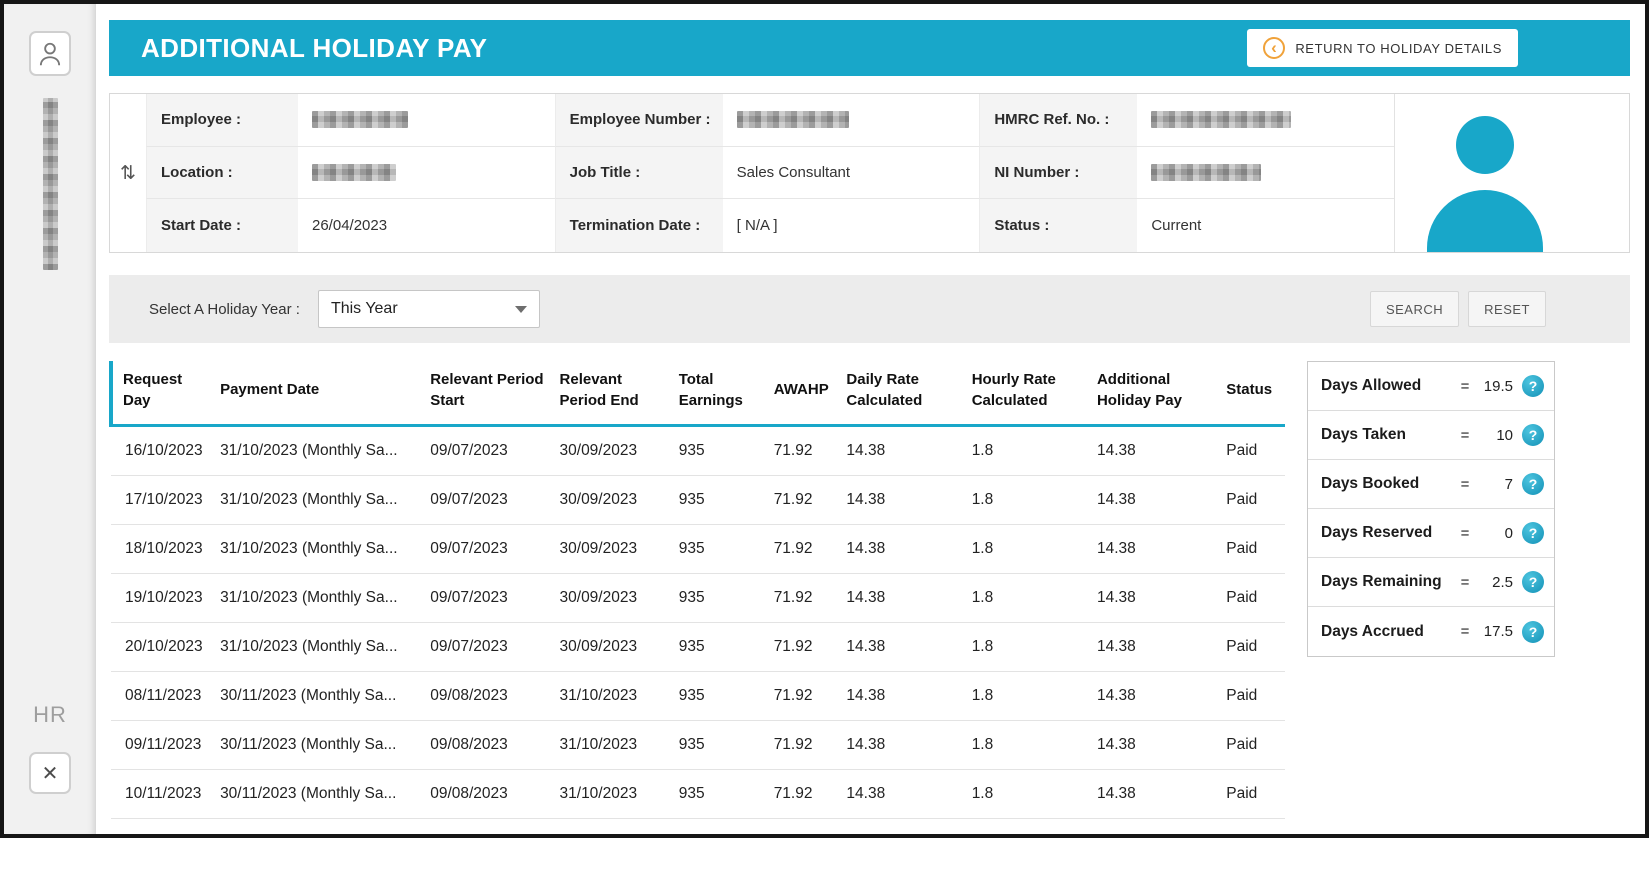 Image resolution: width=1649 pixels, height=875 pixels. I want to click on reset-button: RESET, so click(1507, 309).